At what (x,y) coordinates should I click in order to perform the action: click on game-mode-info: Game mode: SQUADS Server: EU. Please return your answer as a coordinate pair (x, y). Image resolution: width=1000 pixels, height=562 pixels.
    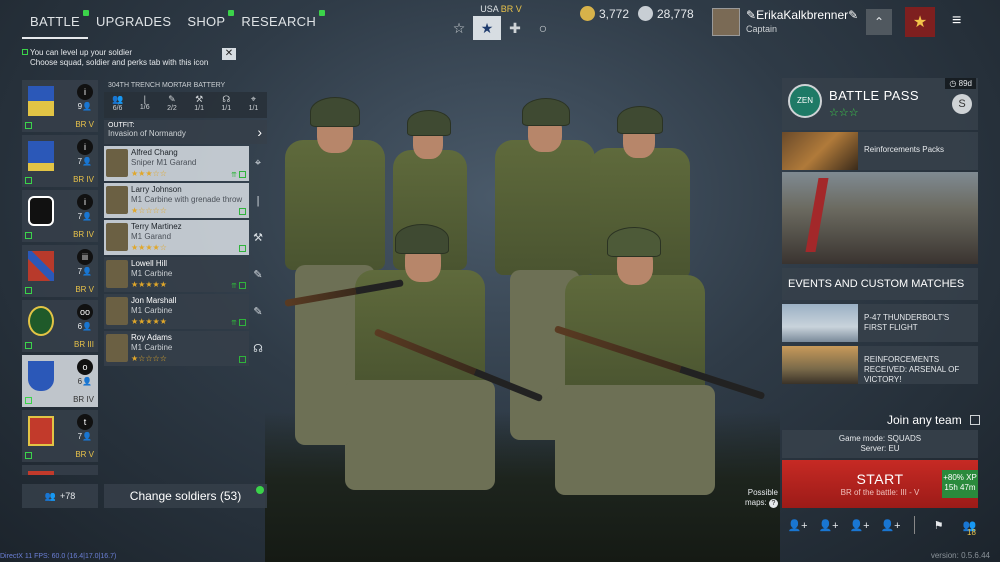
    Looking at the image, I should click on (880, 444).